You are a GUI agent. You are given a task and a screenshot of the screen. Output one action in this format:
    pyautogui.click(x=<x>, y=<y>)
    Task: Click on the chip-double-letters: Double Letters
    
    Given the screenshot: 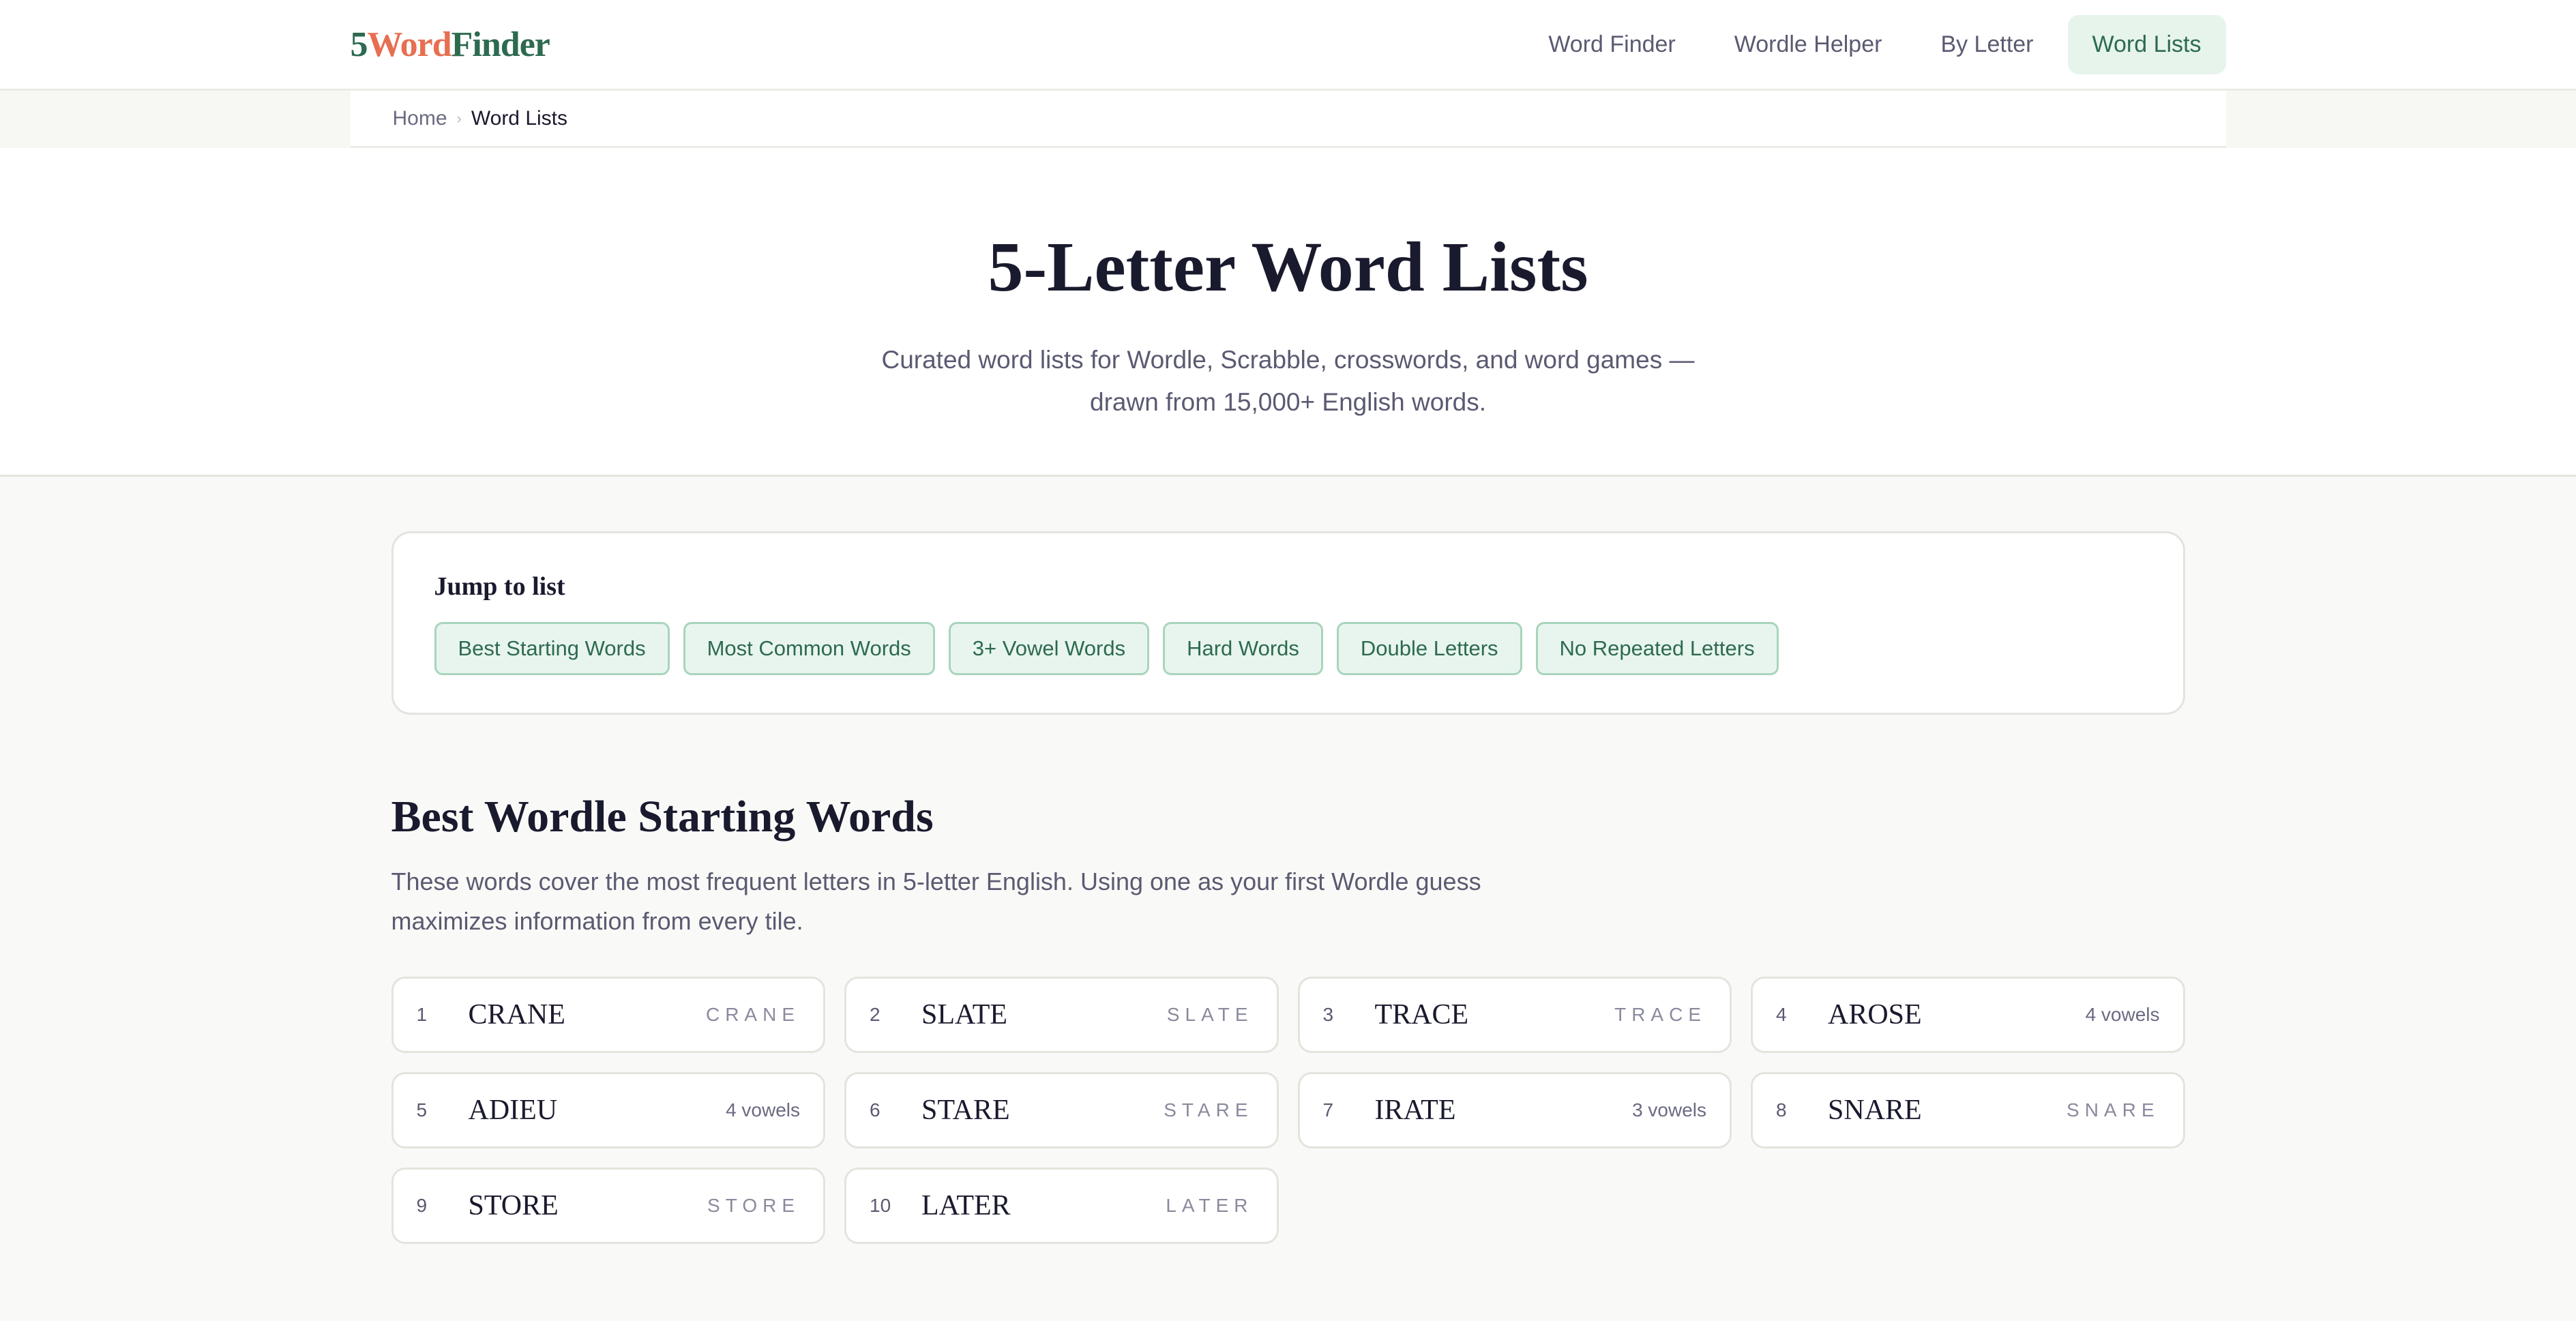 What is the action you would take?
    pyautogui.click(x=1429, y=648)
    